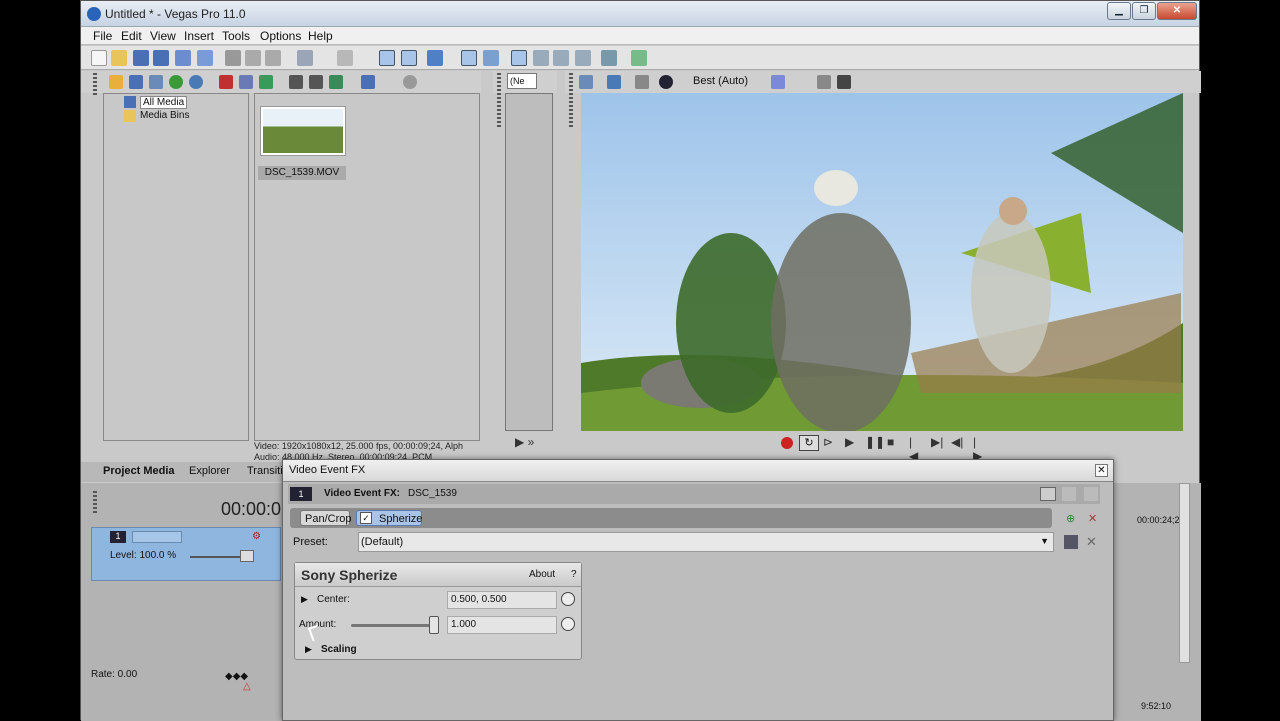  Describe the element at coordinates (325, 518) in the screenshot. I see `chain-item-pan-crop: Pan/Crop` at that location.